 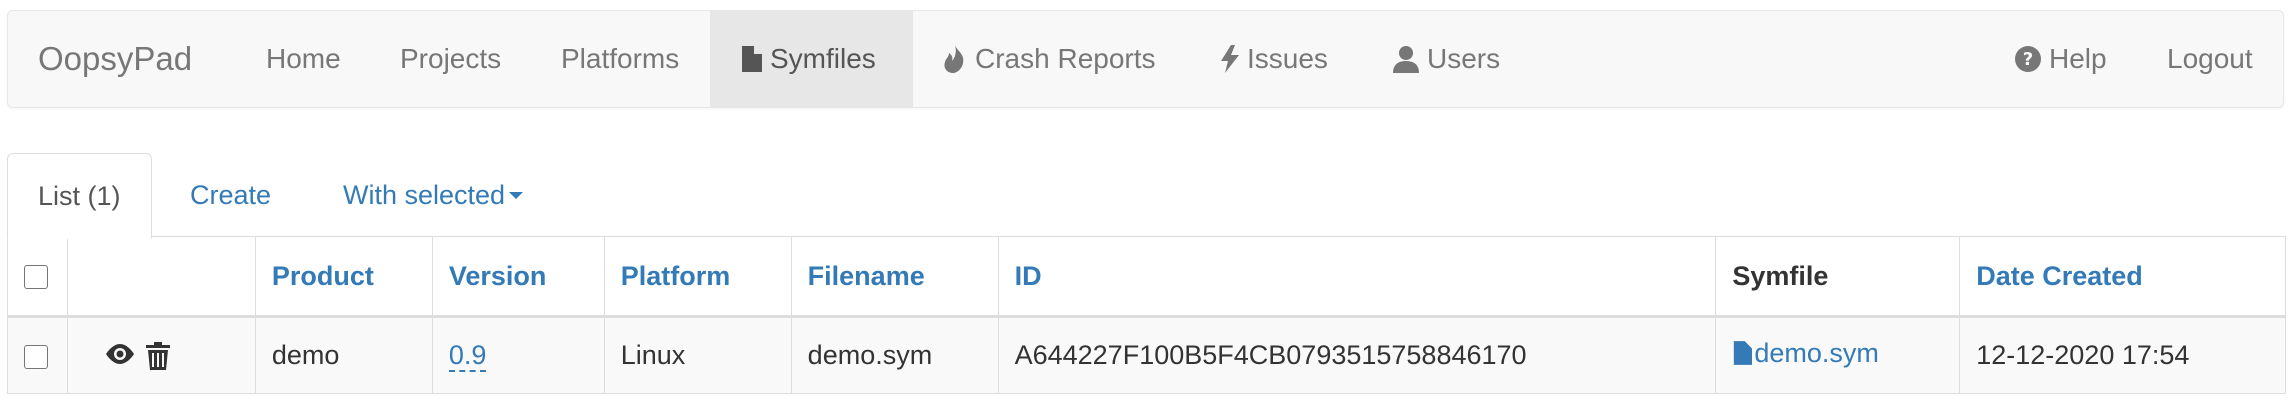 I want to click on actions-header, so click(x=161, y=277).